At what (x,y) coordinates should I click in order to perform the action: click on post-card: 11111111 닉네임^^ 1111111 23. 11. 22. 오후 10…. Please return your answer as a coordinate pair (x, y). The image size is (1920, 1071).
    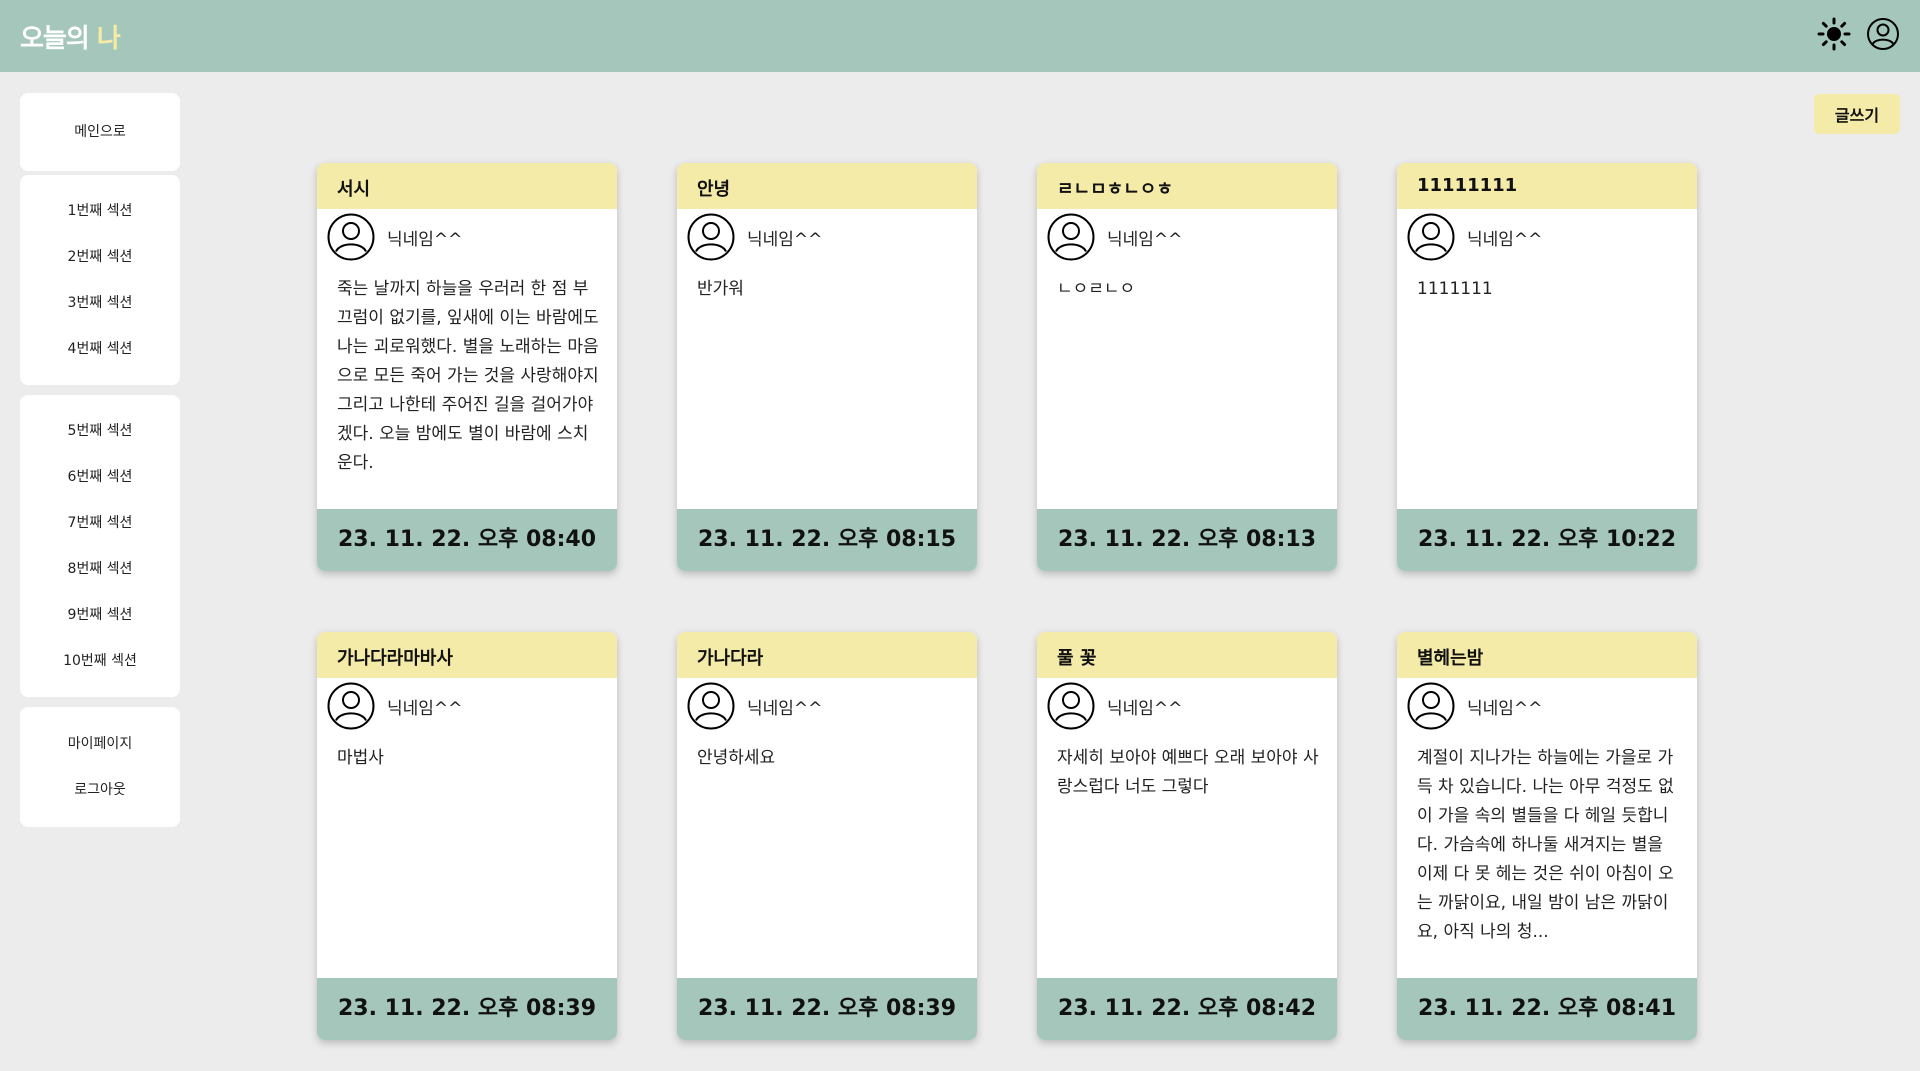
    Looking at the image, I should click on (1547, 367).